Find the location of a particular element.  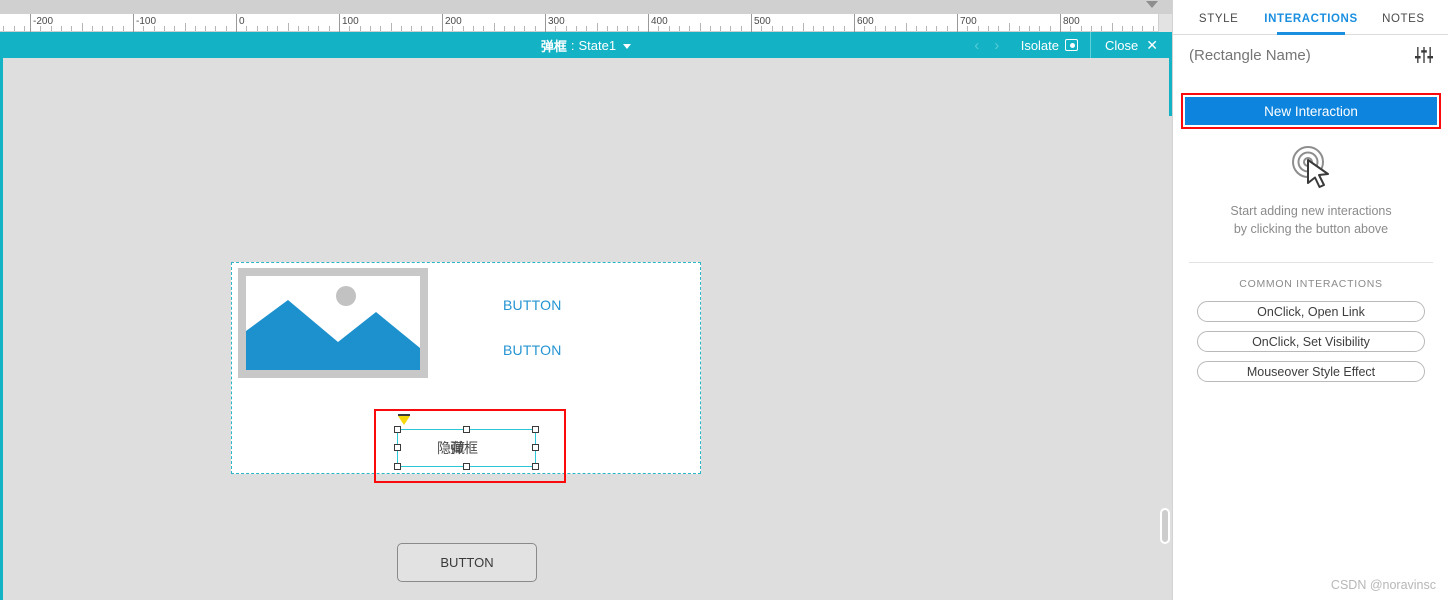

selected-label-part-b: 弹框 is located at coordinates (464, 448).